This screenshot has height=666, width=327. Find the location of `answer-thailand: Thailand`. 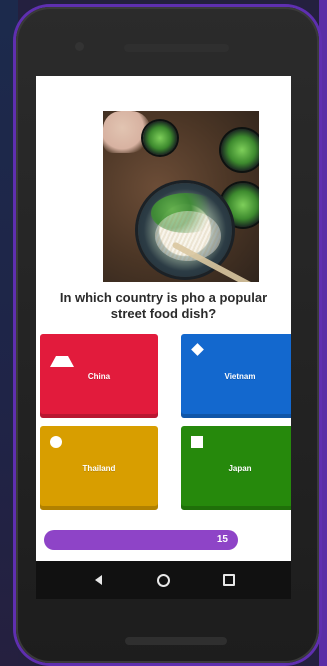

answer-thailand: Thailand is located at coordinates (99, 468).